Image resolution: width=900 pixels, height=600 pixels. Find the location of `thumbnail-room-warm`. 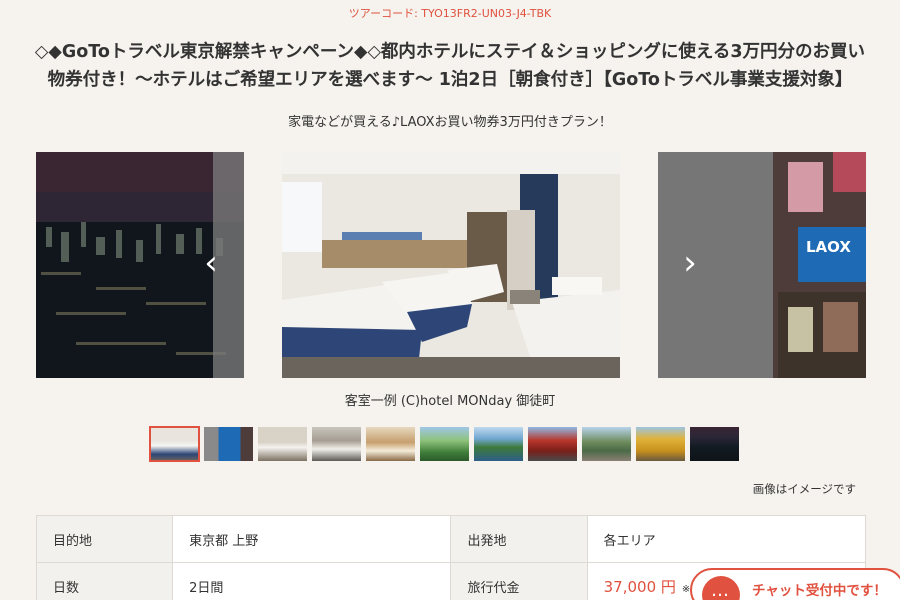

thumbnail-room-warm is located at coordinates (390, 444).